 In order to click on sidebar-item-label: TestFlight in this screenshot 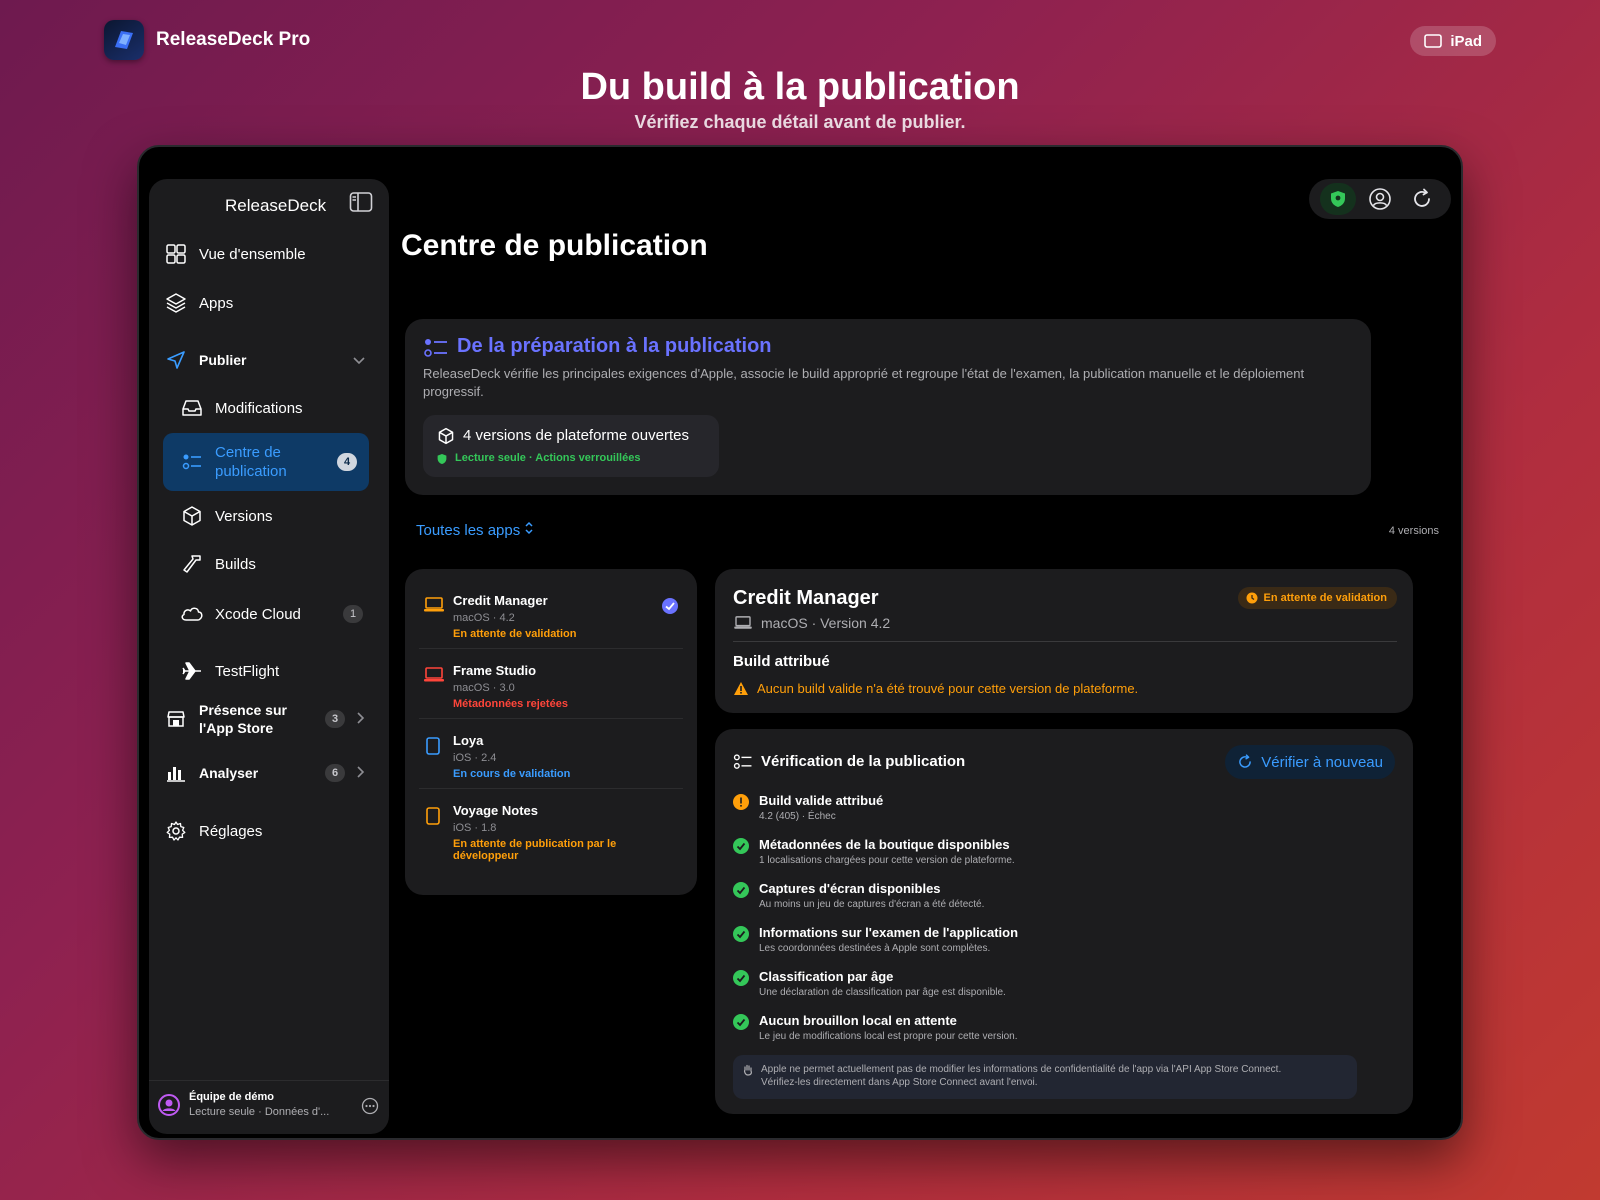, I will do `click(247, 671)`.